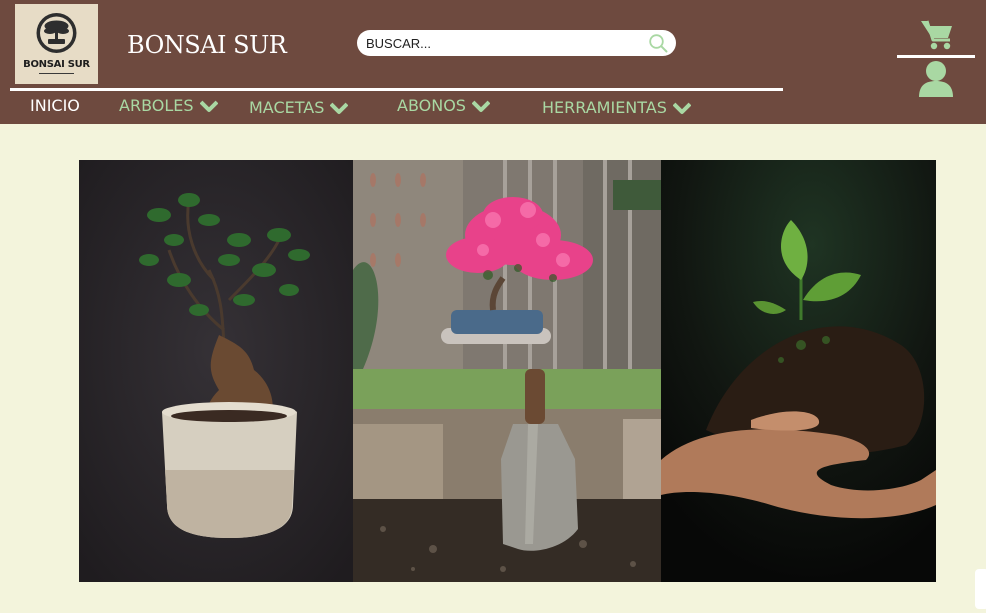 The height and width of the screenshot is (613, 986). What do you see at coordinates (156, 105) in the screenshot?
I see `nav-item-label: ARBOLES` at bounding box center [156, 105].